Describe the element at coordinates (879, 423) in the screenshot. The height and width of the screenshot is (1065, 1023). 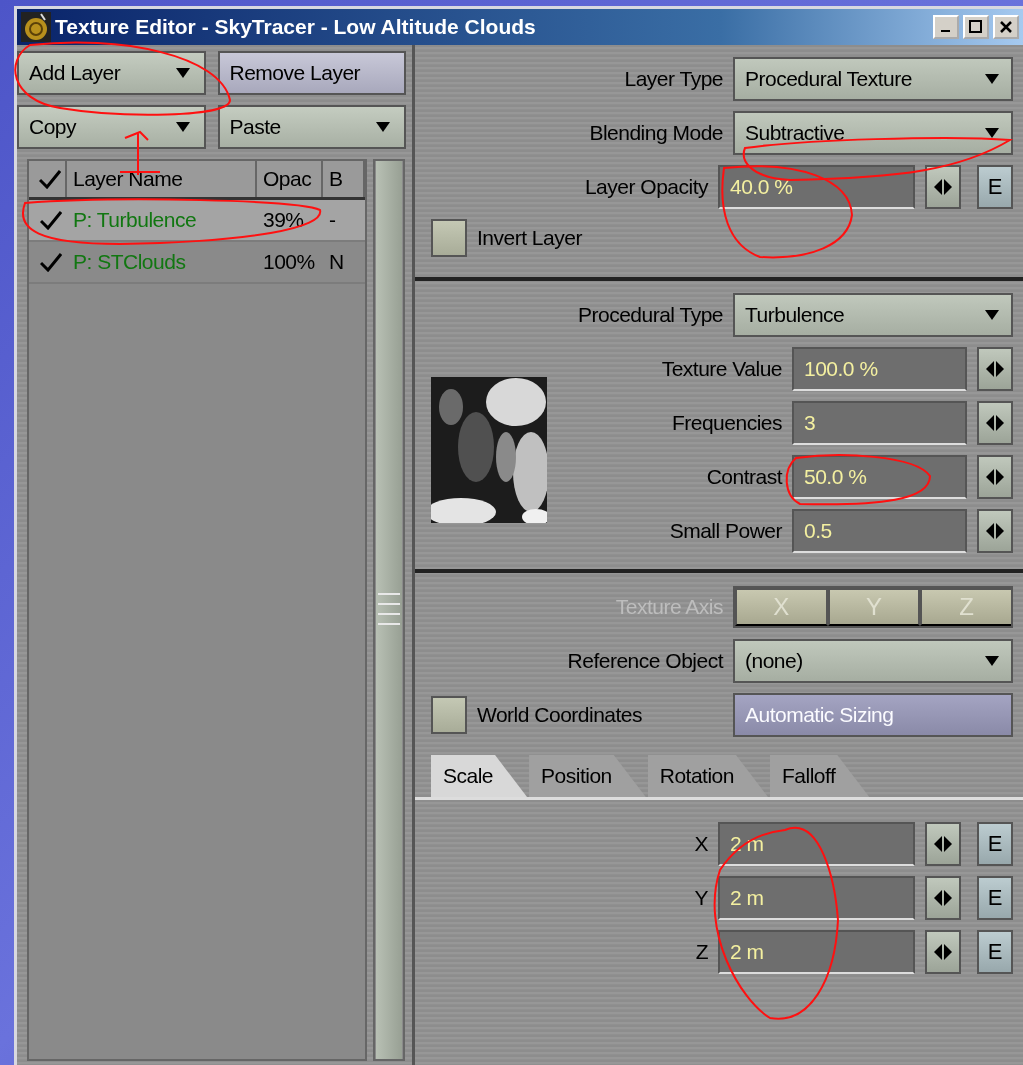
I see `input-field: 3` at that location.